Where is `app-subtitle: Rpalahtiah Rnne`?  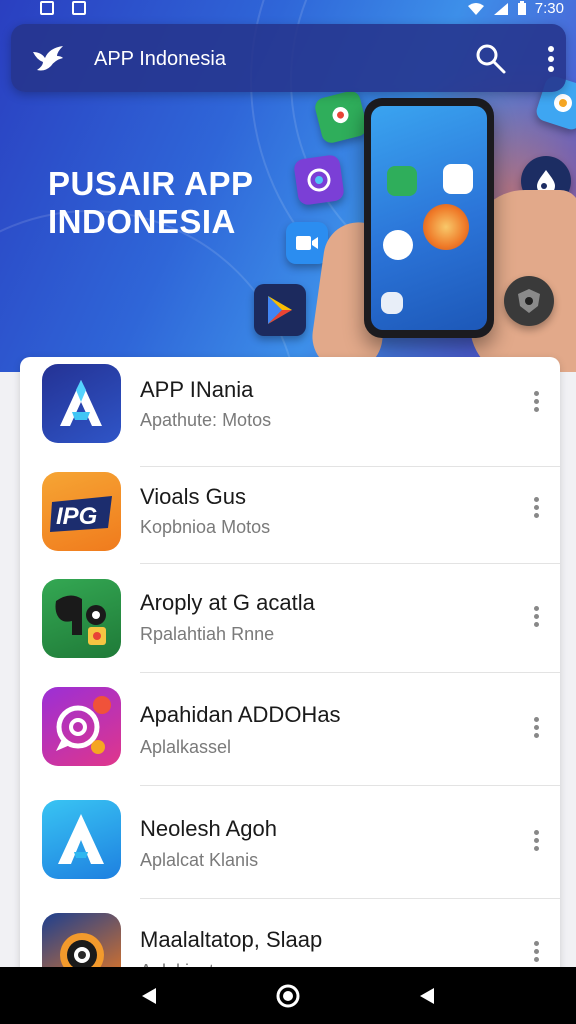 app-subtitle: Rpalahtiah Rnne is located at coordinates (207, 634).